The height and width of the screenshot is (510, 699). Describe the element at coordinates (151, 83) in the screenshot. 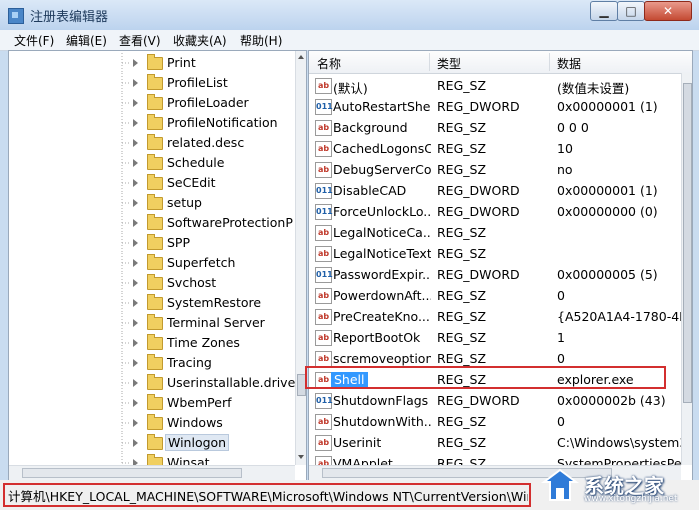

I see `tree-item: ProfileList` at that location.